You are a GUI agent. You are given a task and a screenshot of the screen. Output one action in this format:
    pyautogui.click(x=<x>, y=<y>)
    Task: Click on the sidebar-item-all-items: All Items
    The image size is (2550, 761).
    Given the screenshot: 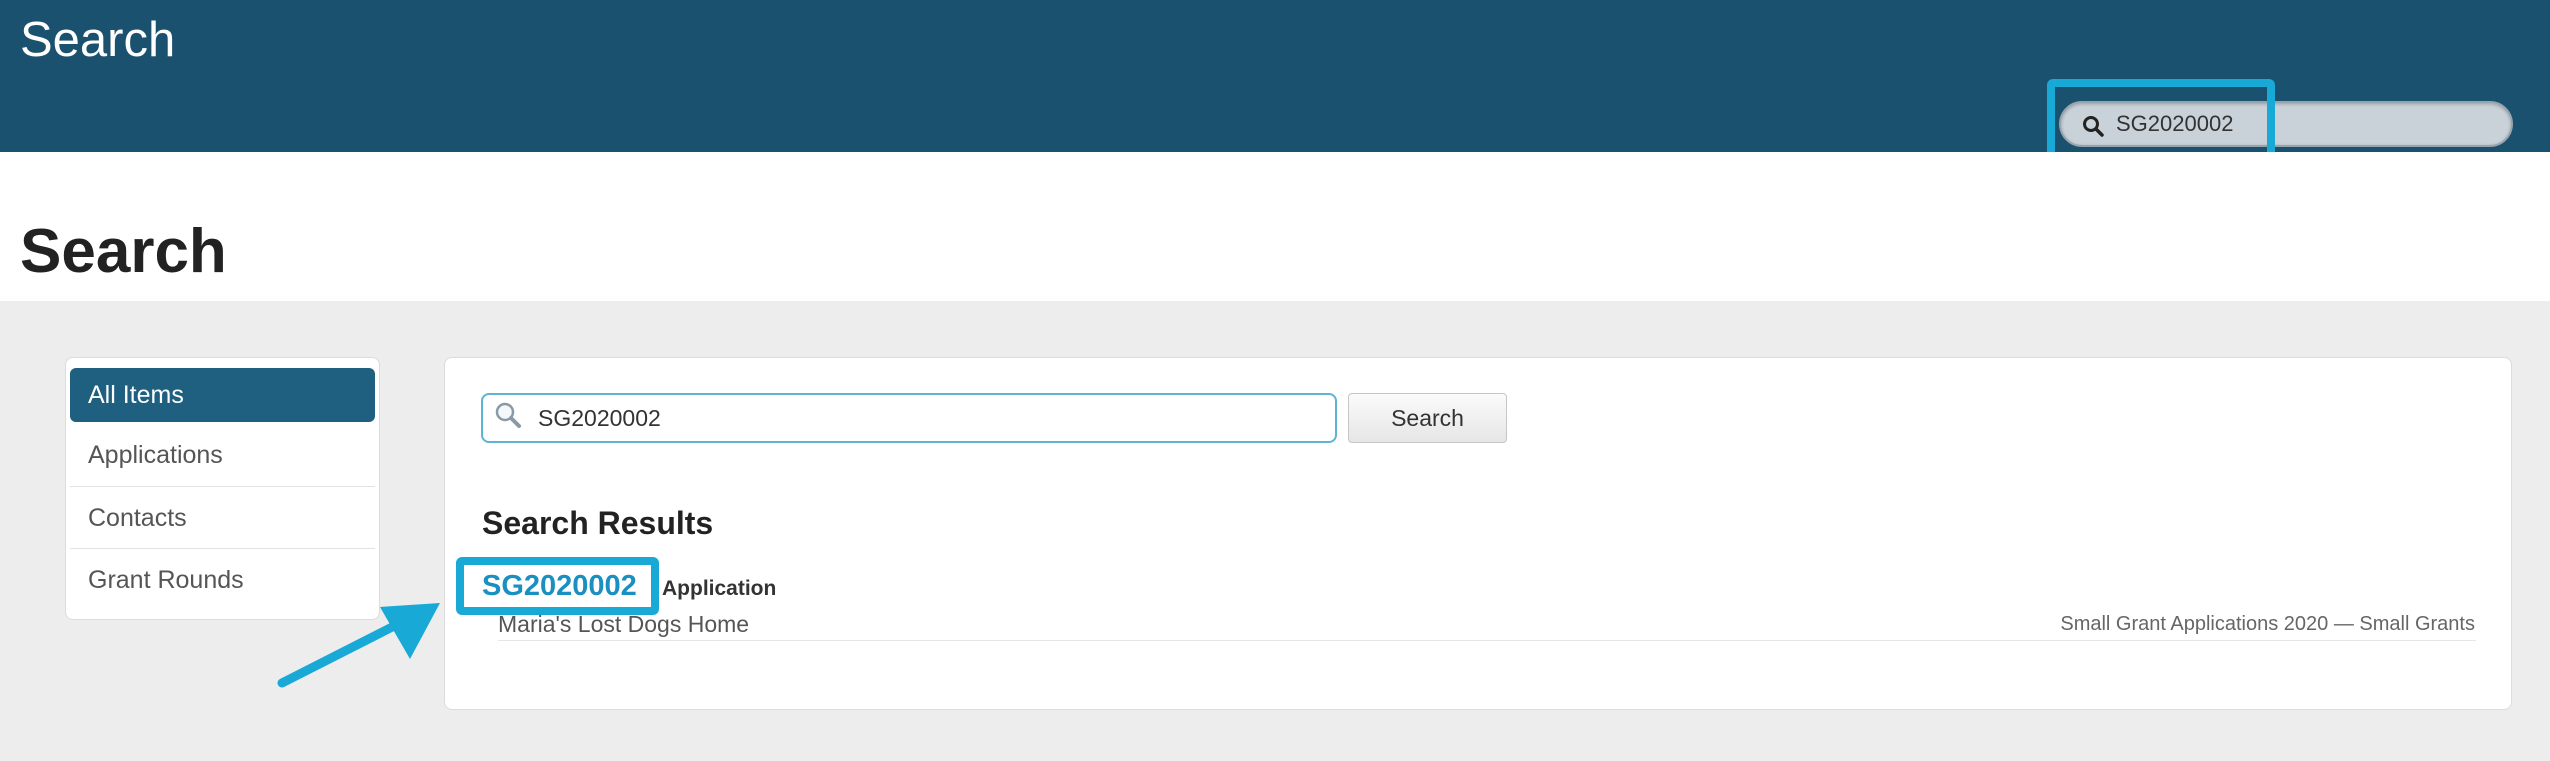 What is the action you would take?
    pyautogui.click(x=222, y=395)
    